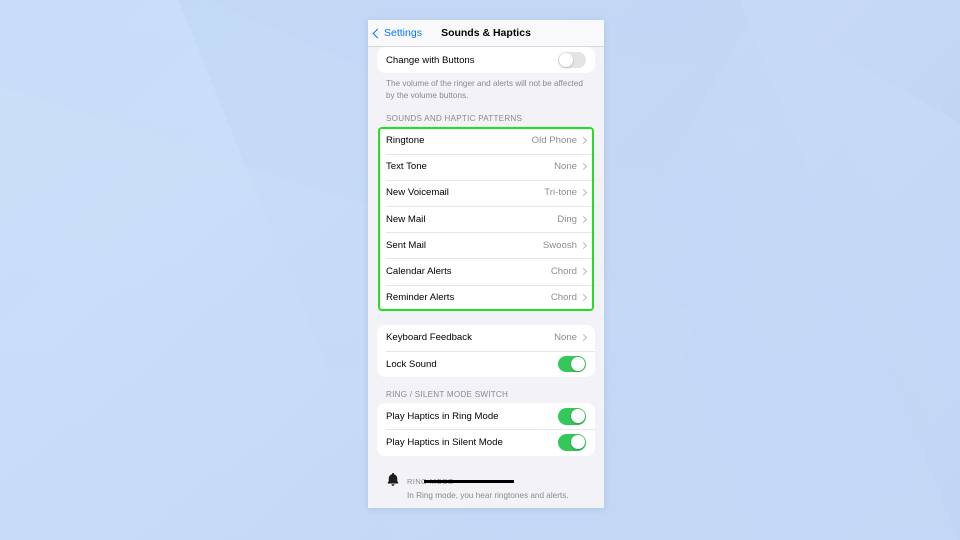 The width and height of the screenshot is (960, 540). I want to click on row-new-mail: New Mail Ding, so click(486, 219).